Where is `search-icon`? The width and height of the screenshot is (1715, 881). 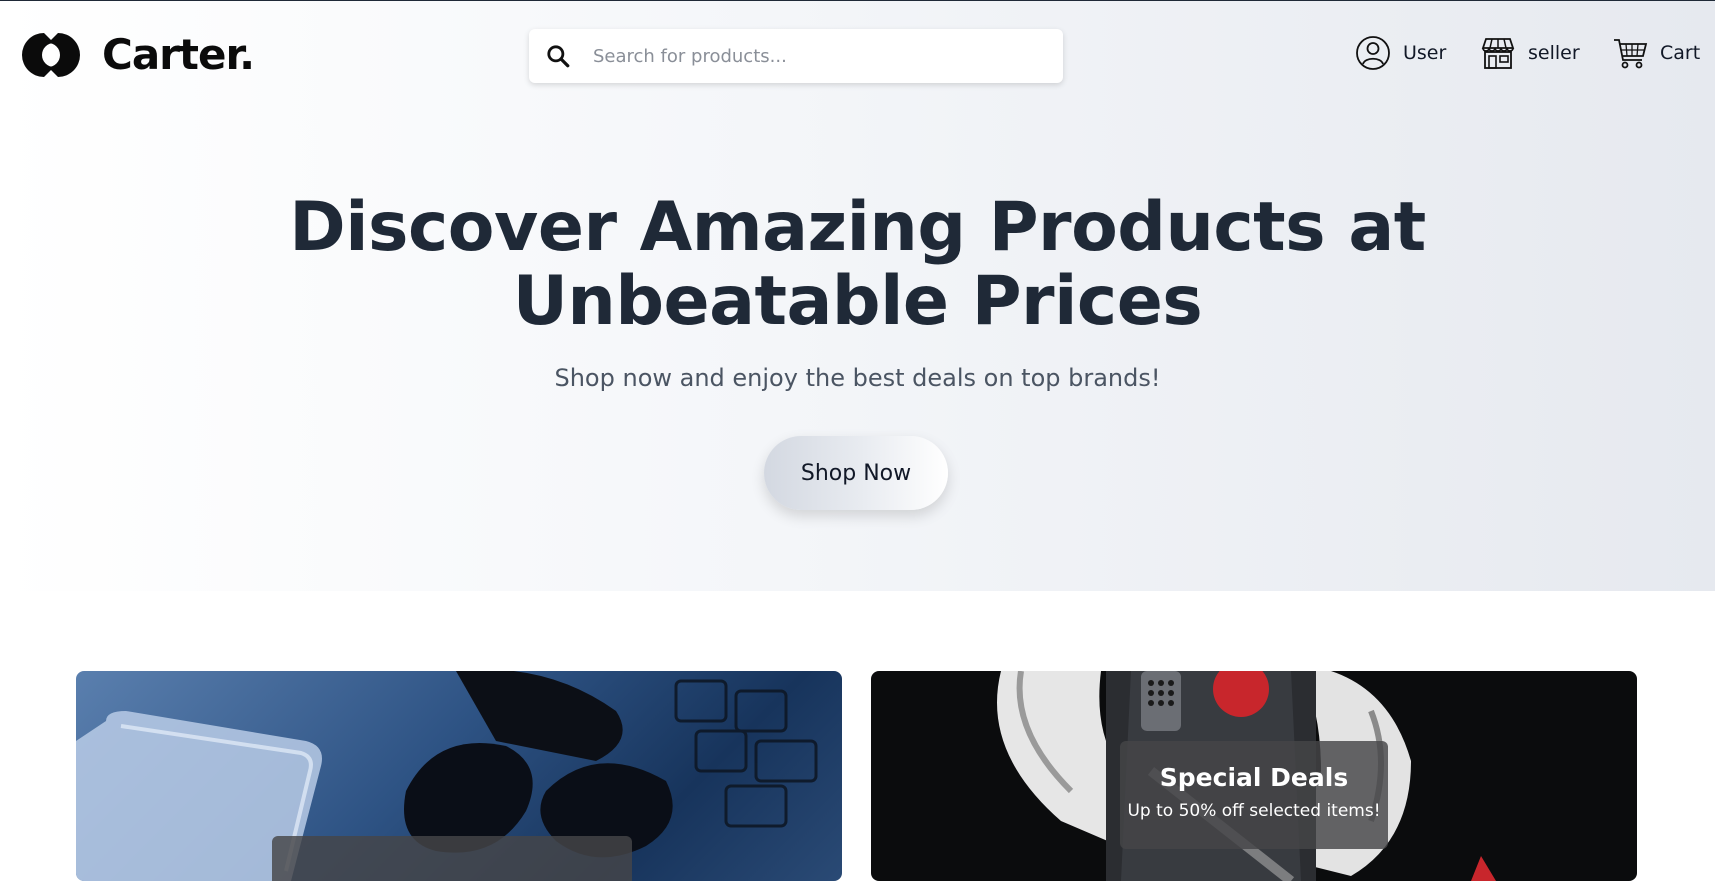 search-icon is located at coordinates (558, 56).